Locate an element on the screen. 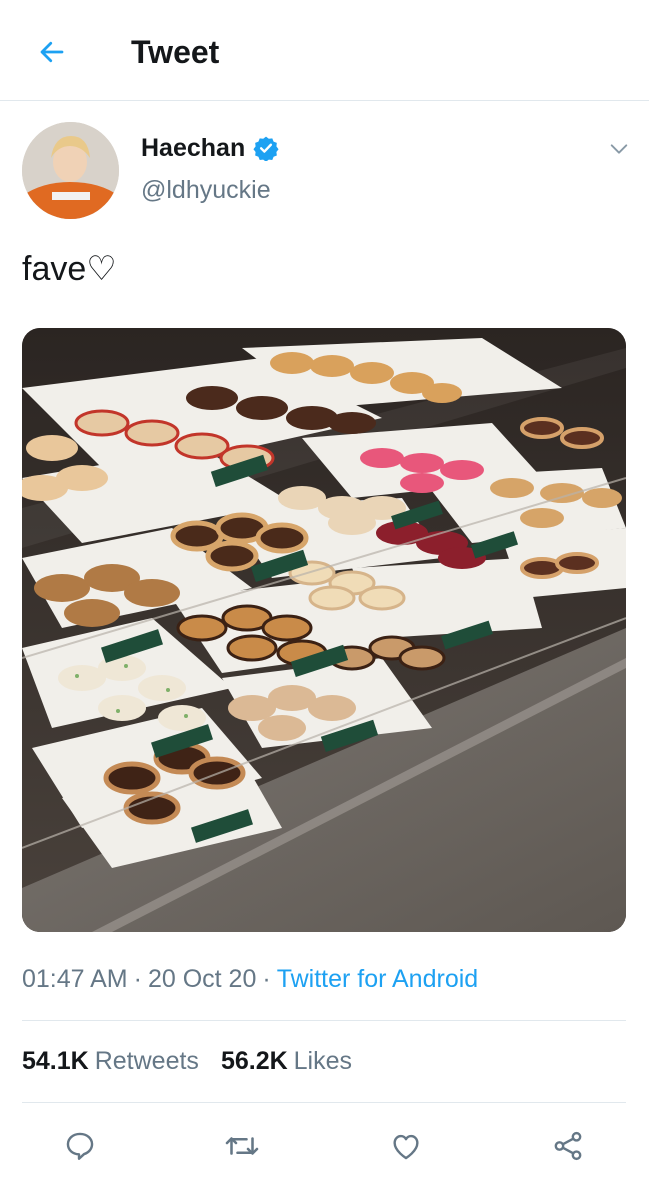 The height and width of the screenshot is (1200, 649). retweets-stat: 54.1K Retweets is located at coordinates (110, 1061).